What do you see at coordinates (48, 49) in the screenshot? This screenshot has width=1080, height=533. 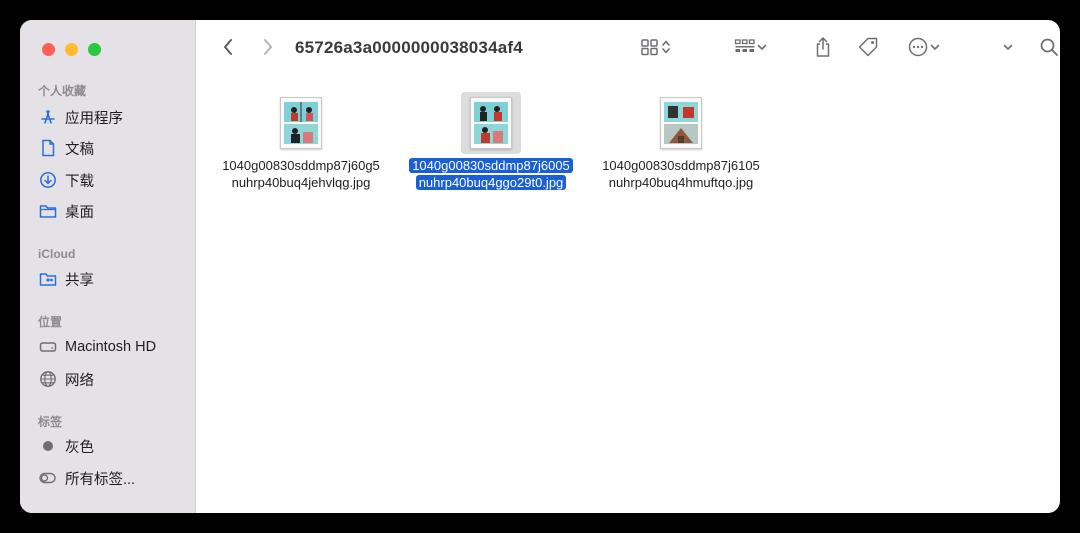 I see `close-window-button` at bounding box center [48, 49].